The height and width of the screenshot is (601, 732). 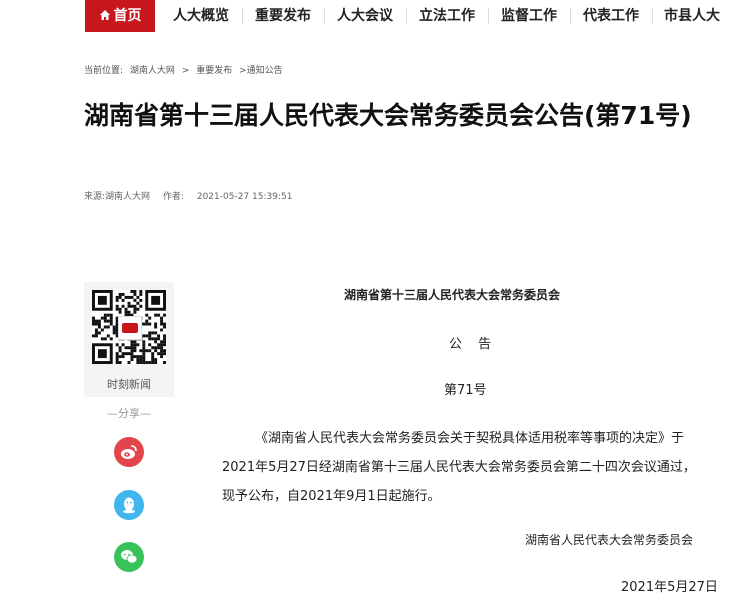 What do you see at coordinates (669, 587) in the screenshot?
I see `issue-date: 2021年5月27日` at bounding box center [669, 587].